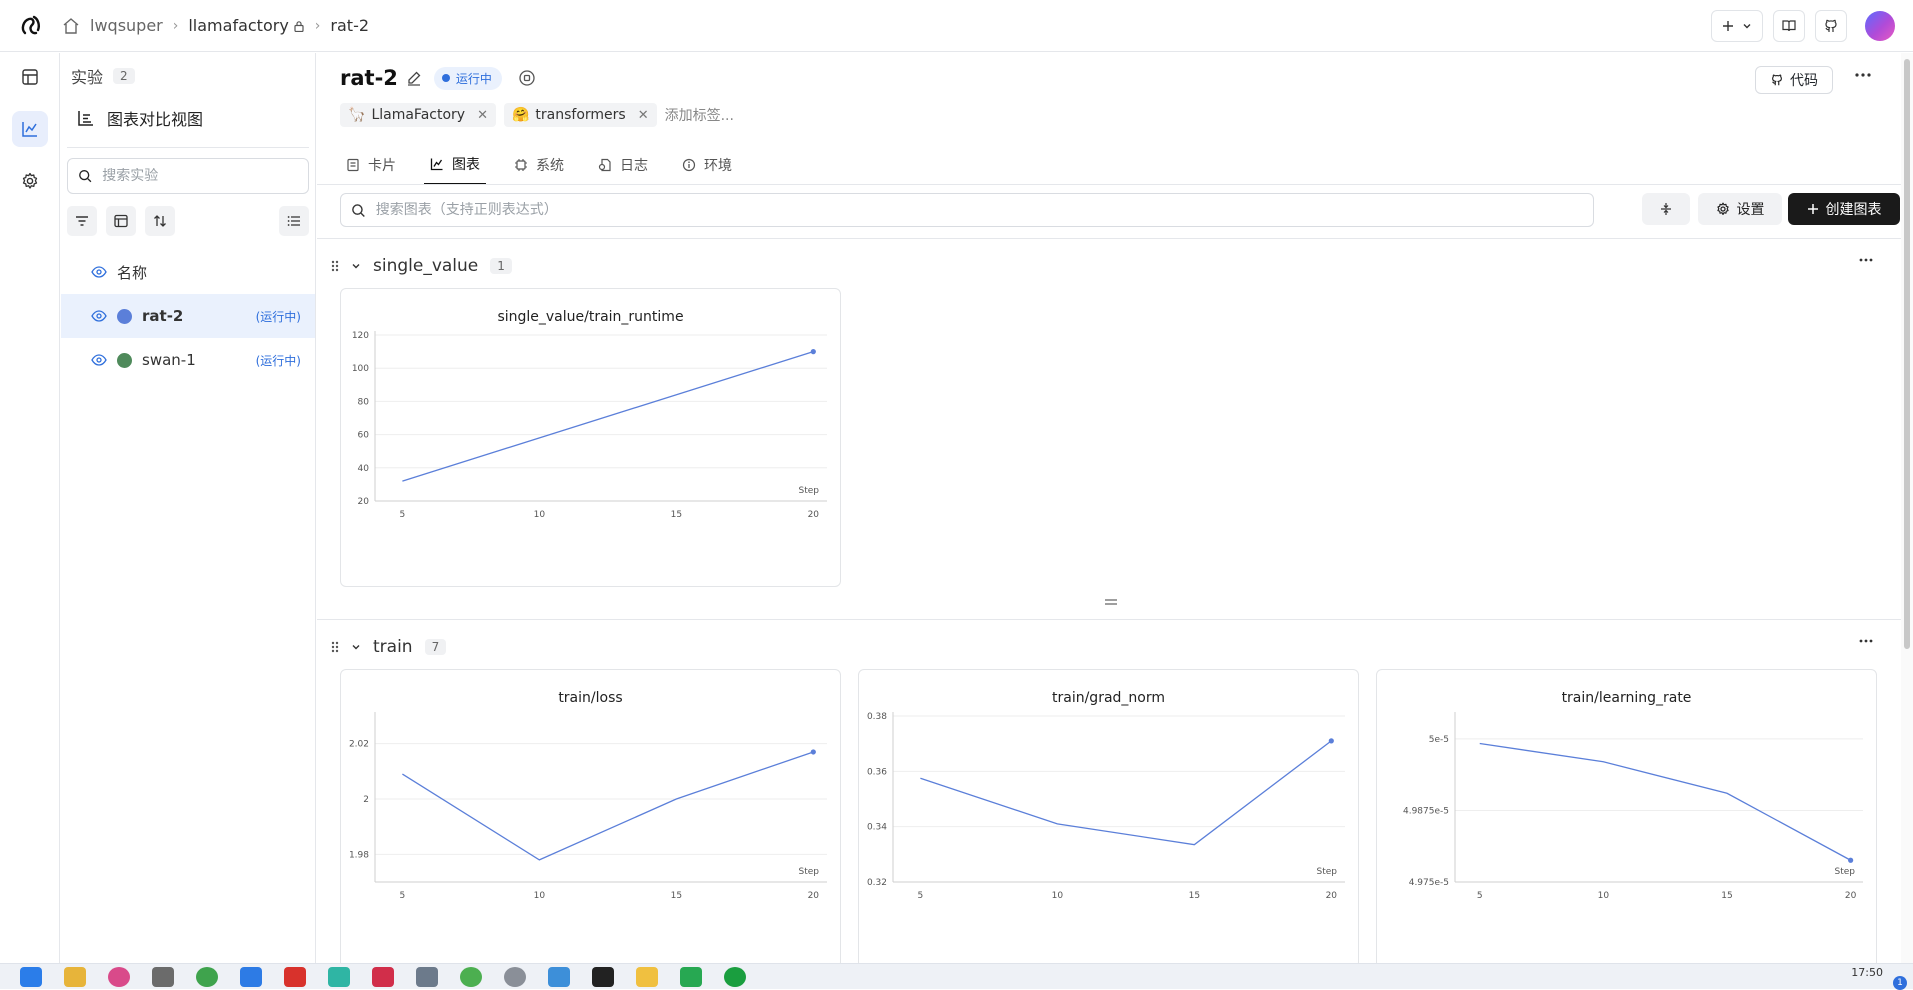 The height and width of the screenshot is (990, 1913). What do you see at coordinates (71, 26) in the screenshot?
I see `home-icon` at bounding box center [71, 26].